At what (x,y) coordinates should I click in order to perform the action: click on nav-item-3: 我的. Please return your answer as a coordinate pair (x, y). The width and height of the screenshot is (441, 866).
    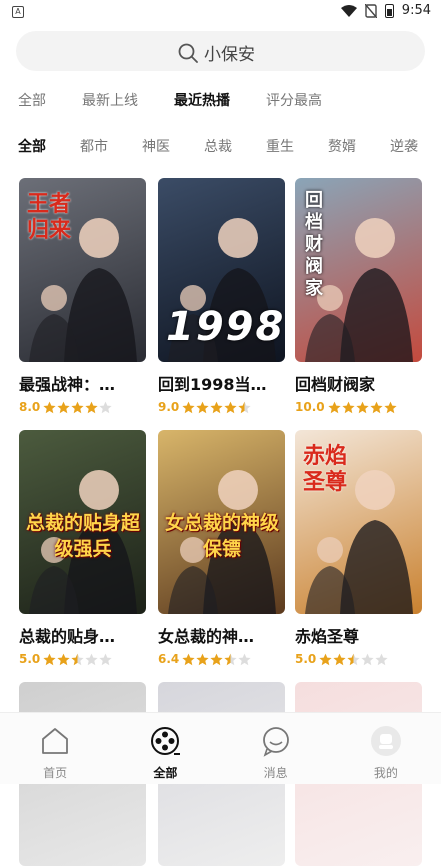
    Looking at the image, I should click on (386, 748).